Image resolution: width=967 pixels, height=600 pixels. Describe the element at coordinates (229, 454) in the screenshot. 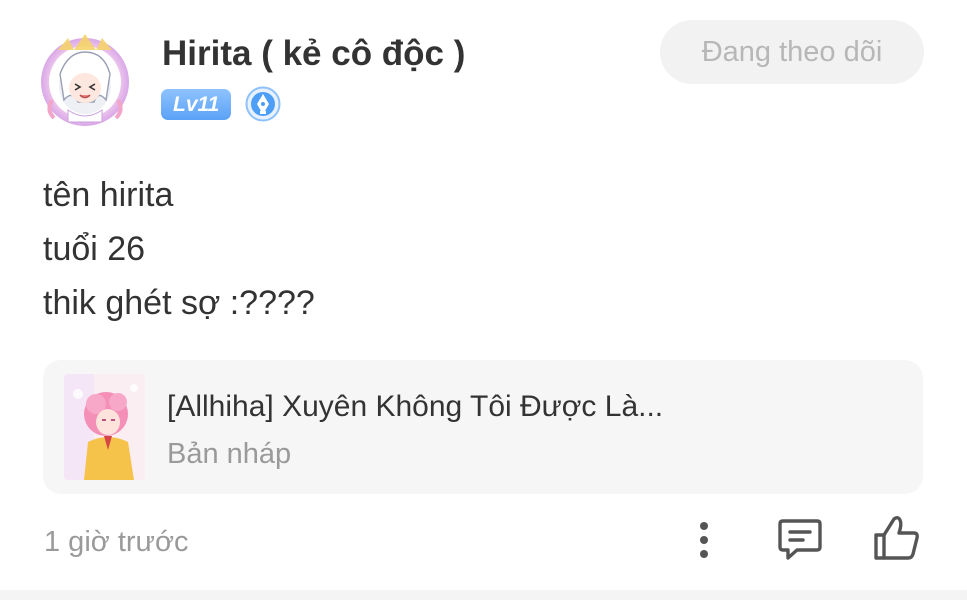

I see `story-status: Bản nháp` at that location.